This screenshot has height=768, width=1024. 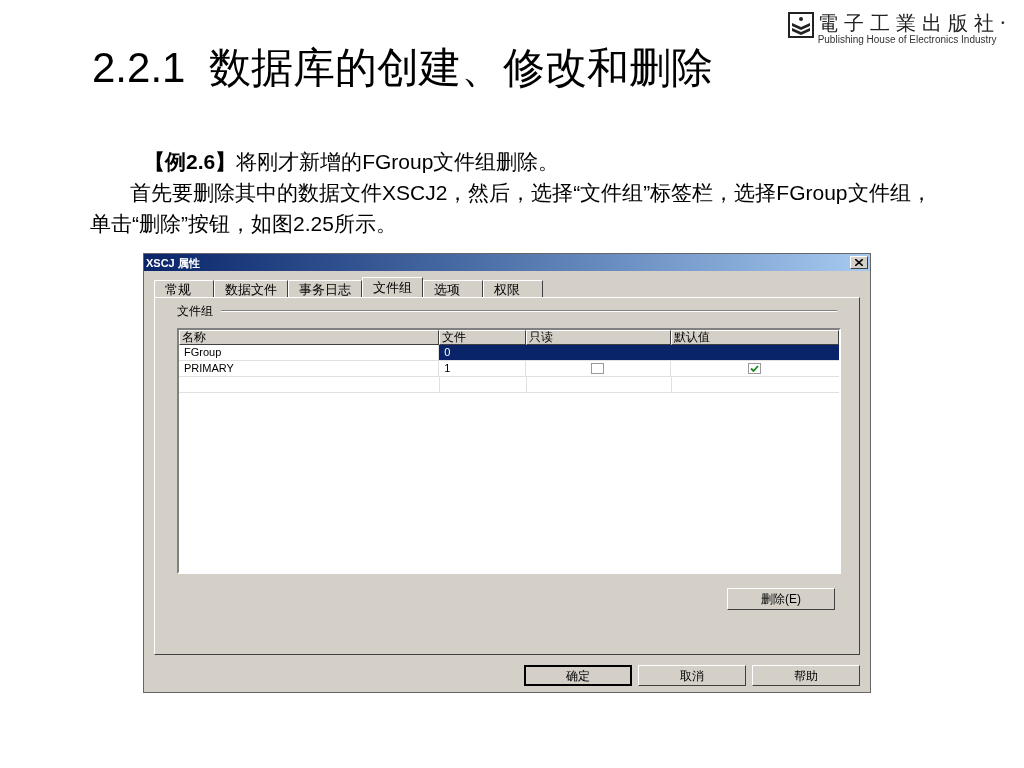 What do you see at coordinates (806, 675) in the screenshot?
I see `dialog-button: 帮助` at bounding box center [806, 675].